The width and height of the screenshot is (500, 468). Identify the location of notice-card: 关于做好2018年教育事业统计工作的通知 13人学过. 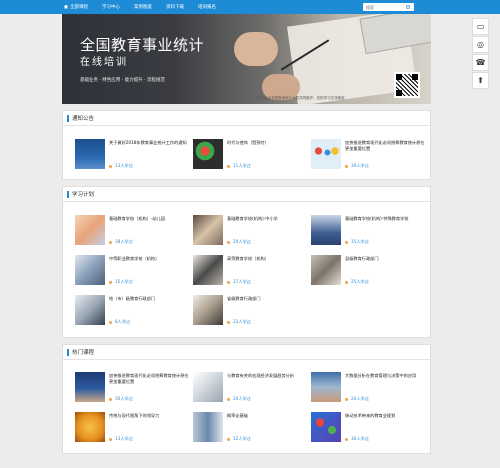
(132, 155).